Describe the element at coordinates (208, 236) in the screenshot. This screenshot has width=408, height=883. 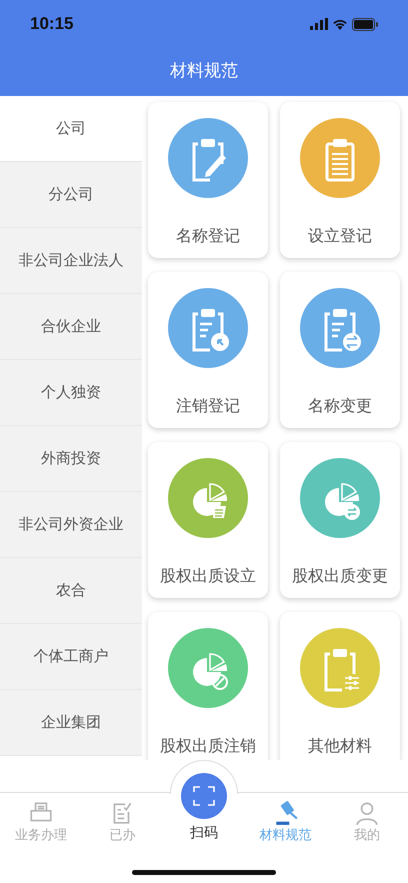
I see `card-label: 名称登记` at that location.